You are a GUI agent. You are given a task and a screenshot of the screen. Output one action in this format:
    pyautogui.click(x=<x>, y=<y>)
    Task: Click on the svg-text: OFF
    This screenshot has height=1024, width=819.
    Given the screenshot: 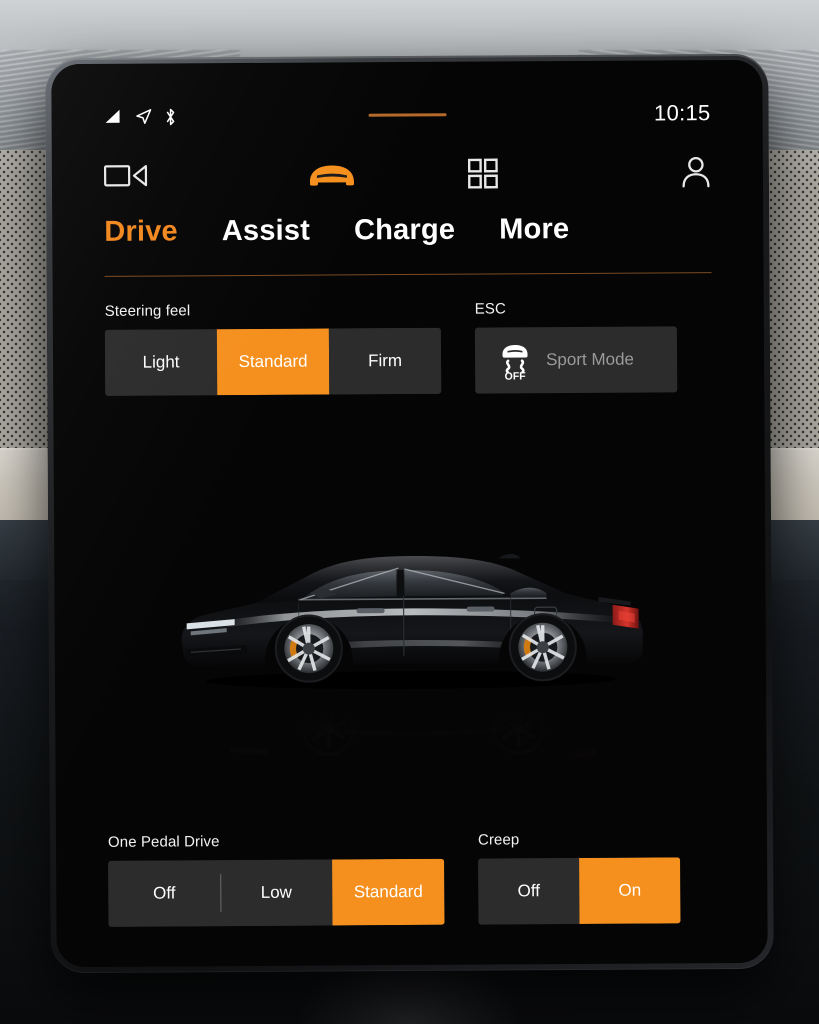 What is the action you would take?
    pyautogui.click(x=516, y=375)
    